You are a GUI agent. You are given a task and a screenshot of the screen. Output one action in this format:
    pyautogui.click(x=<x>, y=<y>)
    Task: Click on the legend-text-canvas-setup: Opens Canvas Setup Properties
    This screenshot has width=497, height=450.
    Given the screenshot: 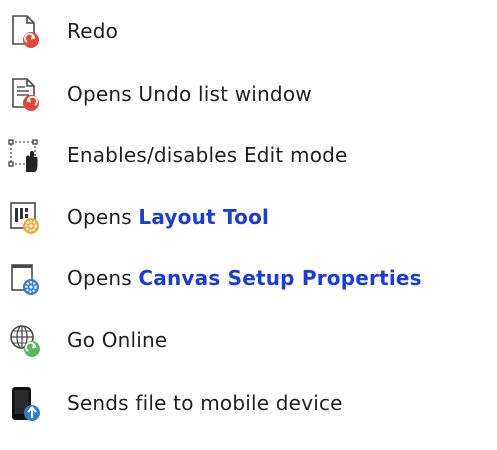 What is the action you would take?
    pyautogui.click(x=244, y=278)
    